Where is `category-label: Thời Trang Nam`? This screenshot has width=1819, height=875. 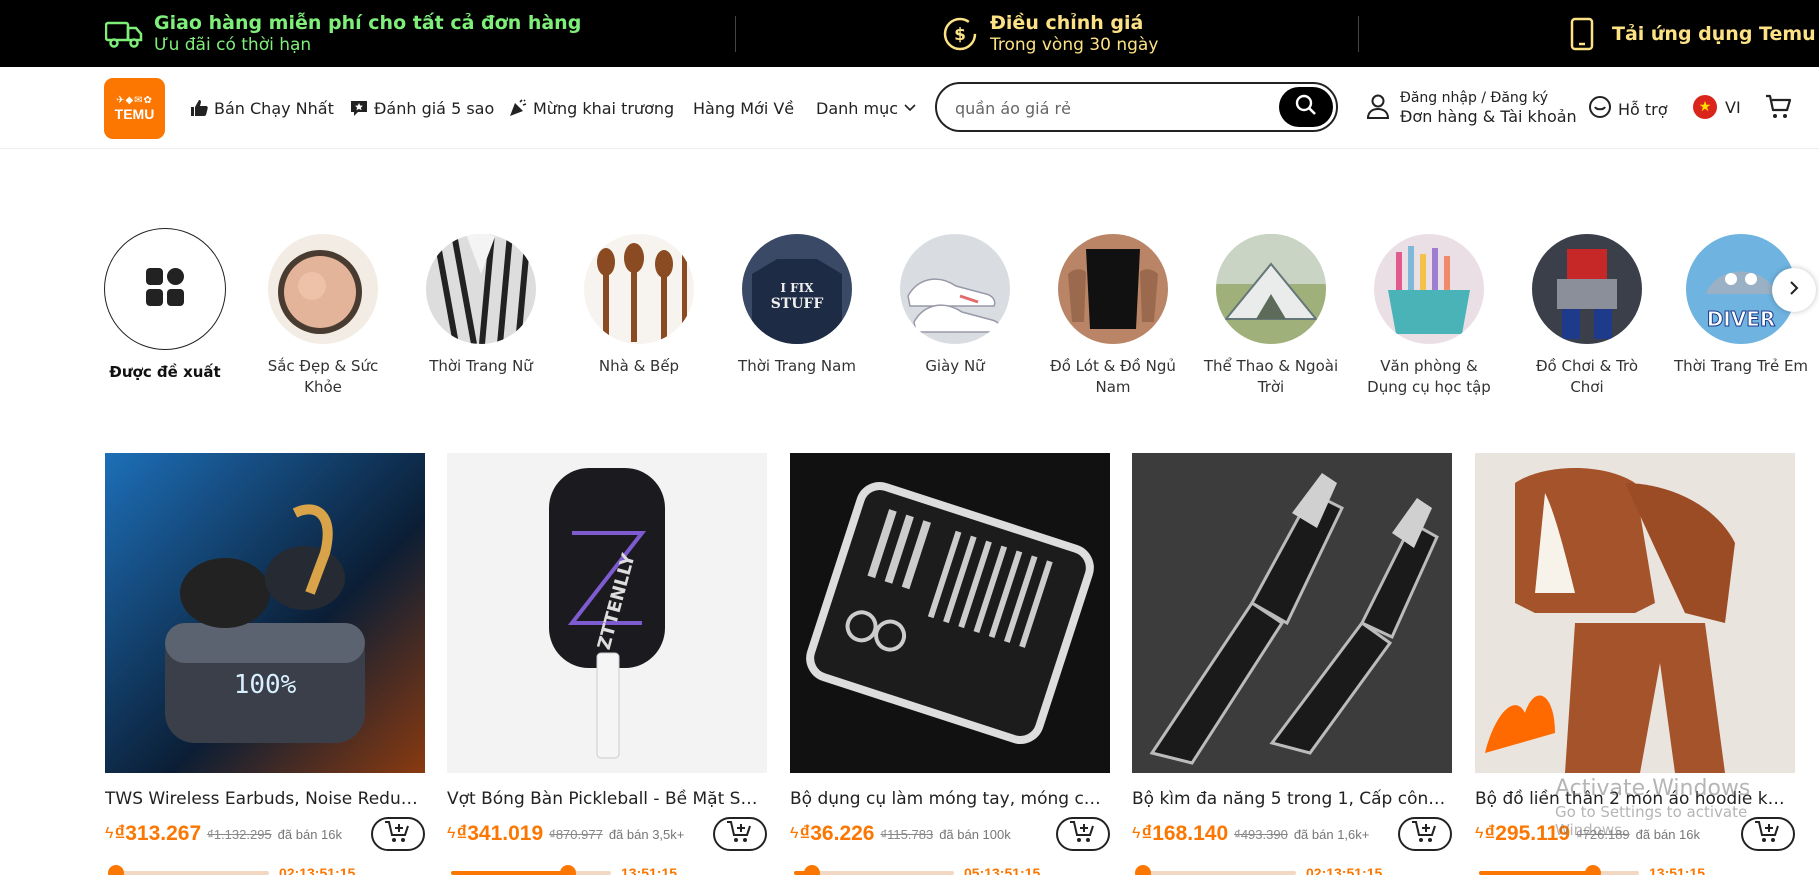
category-label: Thời Trang Nam is located at coordinates (797, 366).